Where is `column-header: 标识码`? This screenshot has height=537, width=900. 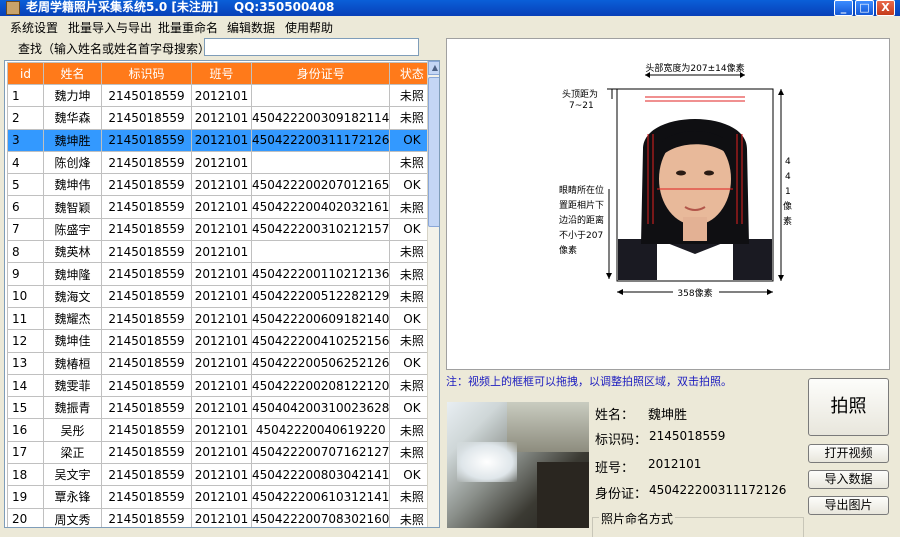
column-header: 标识码 is located at coordinates (146, 73).